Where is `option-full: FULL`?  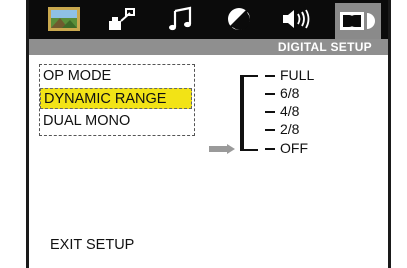 option-full: FULL is located at coordinates (297, 75).